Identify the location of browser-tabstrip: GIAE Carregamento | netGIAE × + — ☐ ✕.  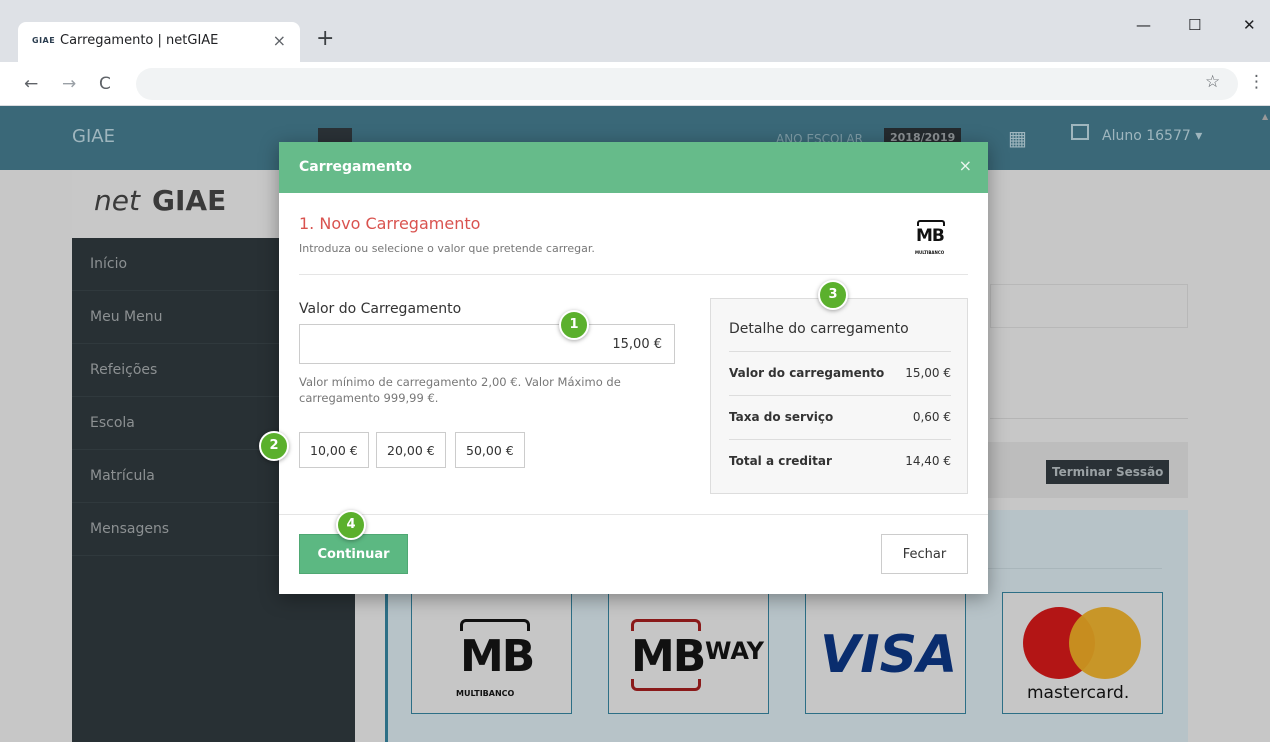
(635, 31).